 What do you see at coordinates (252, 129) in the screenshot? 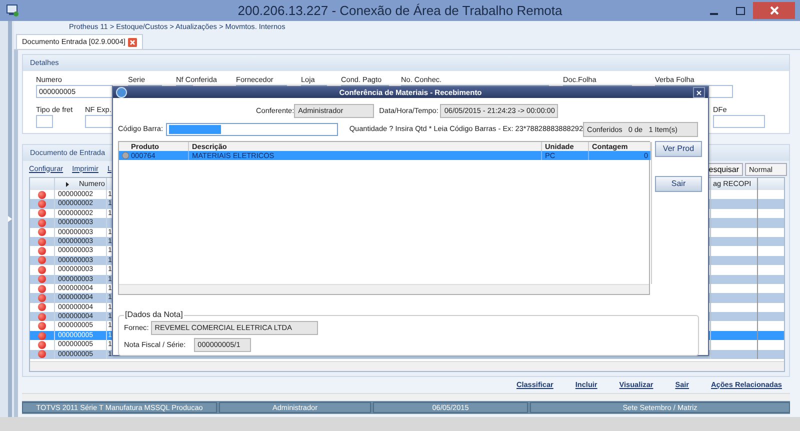
I see `barcode-field` at bounding box center [252, 129].